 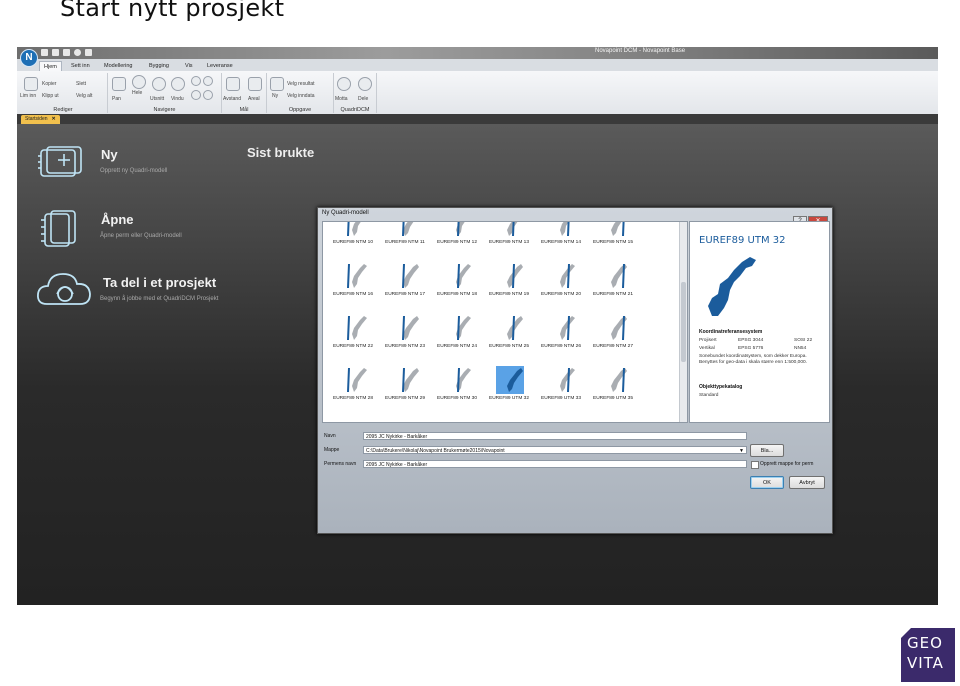 I want to click on close-icon: ✕, so click(x=54, y=119).